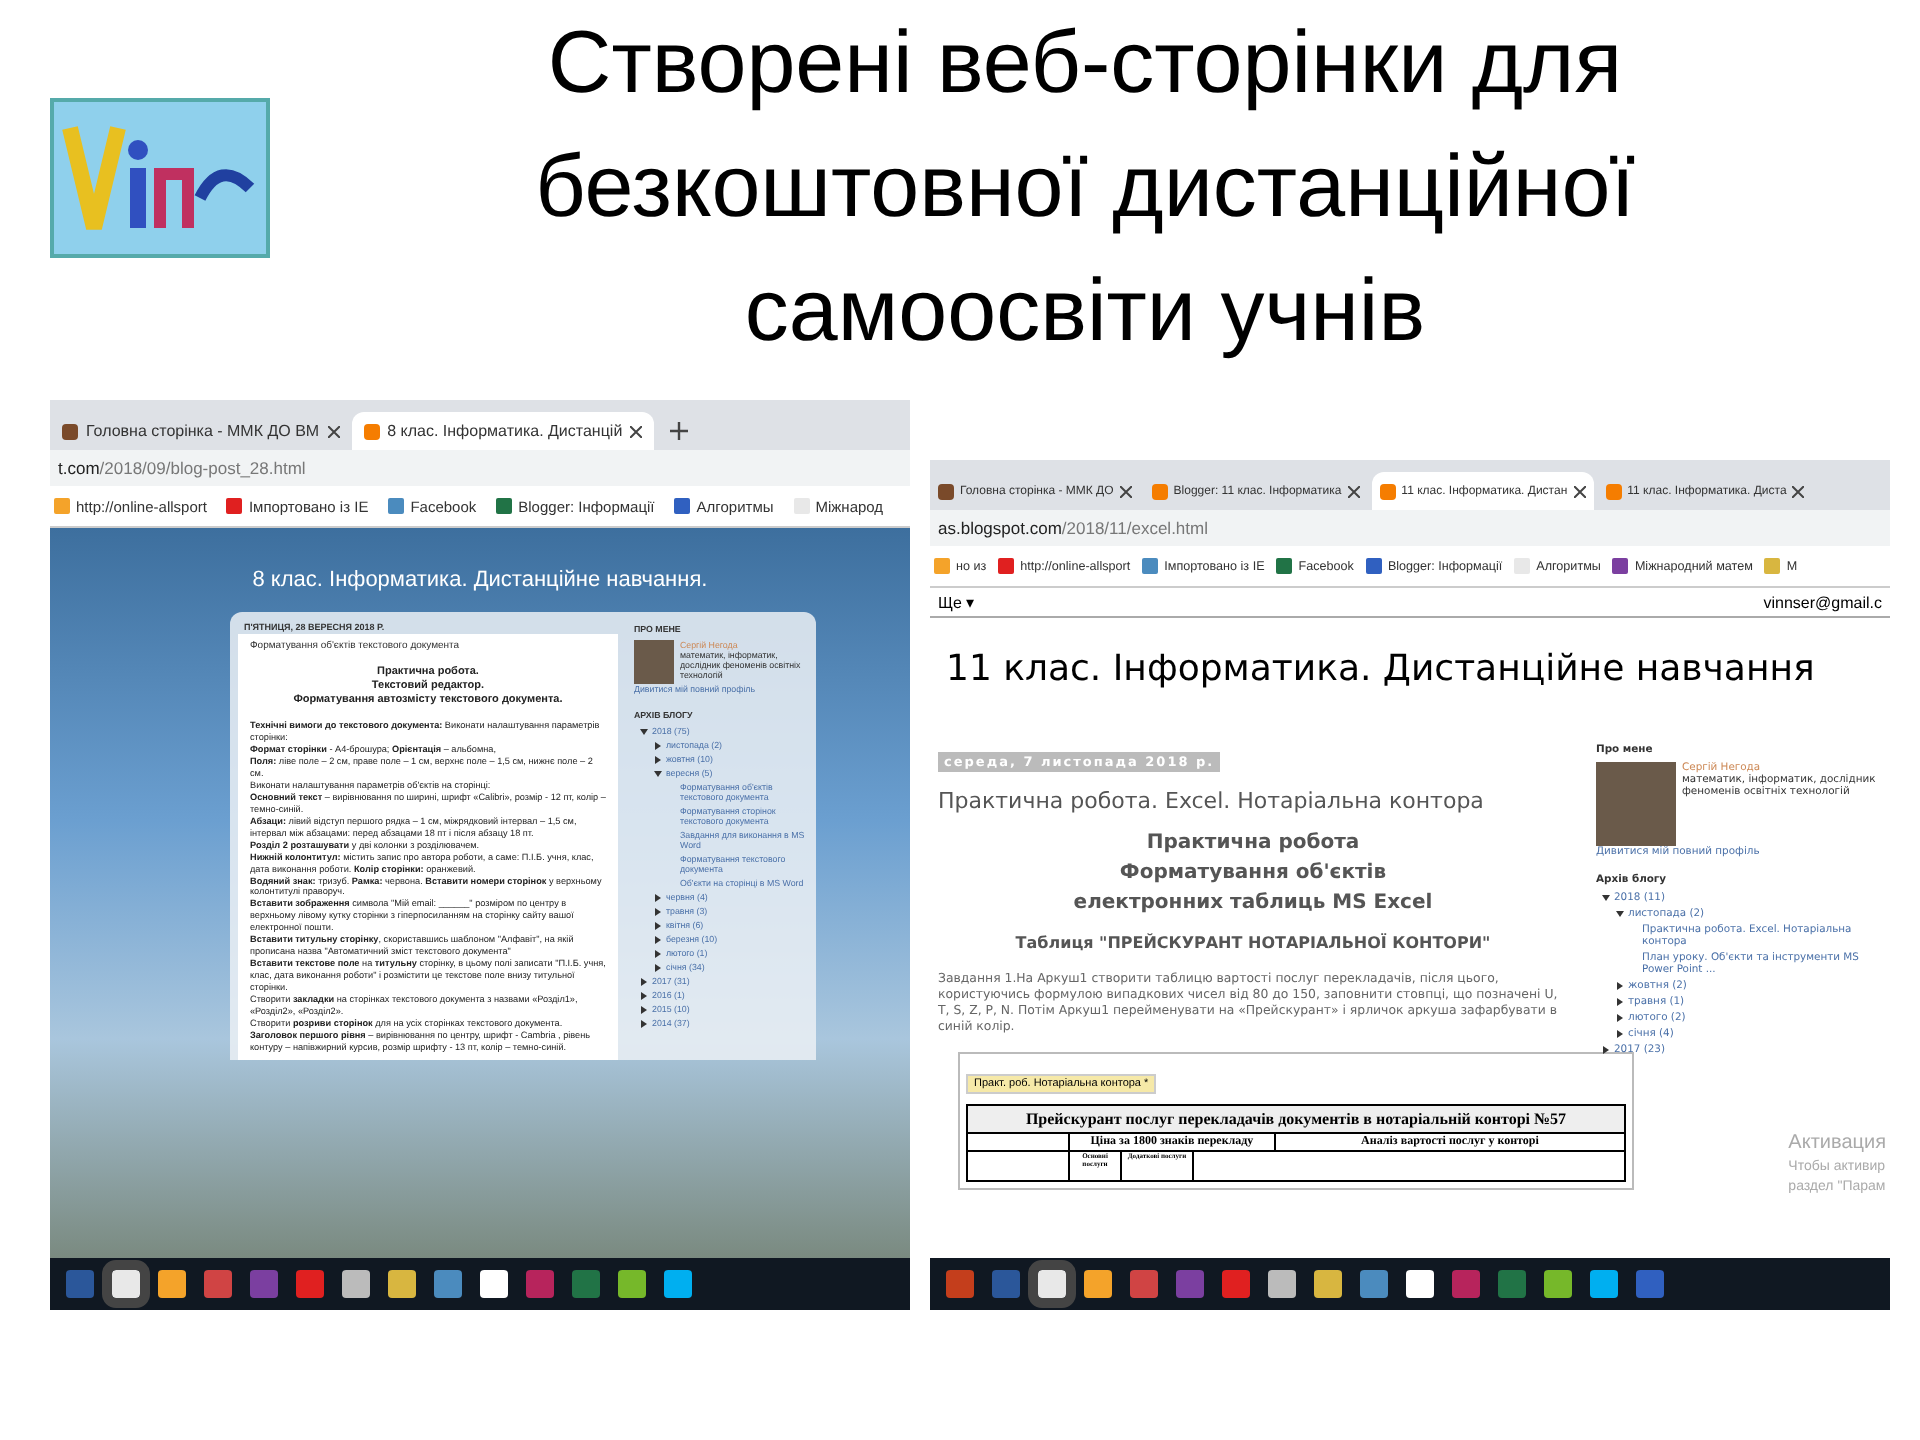 The width and height of the screenshot is (1920, 1440). Describe the element at coordinates (1253, 904) in the screenshot. I see `post-heading: електронних таблиць MS Excel` at that location.